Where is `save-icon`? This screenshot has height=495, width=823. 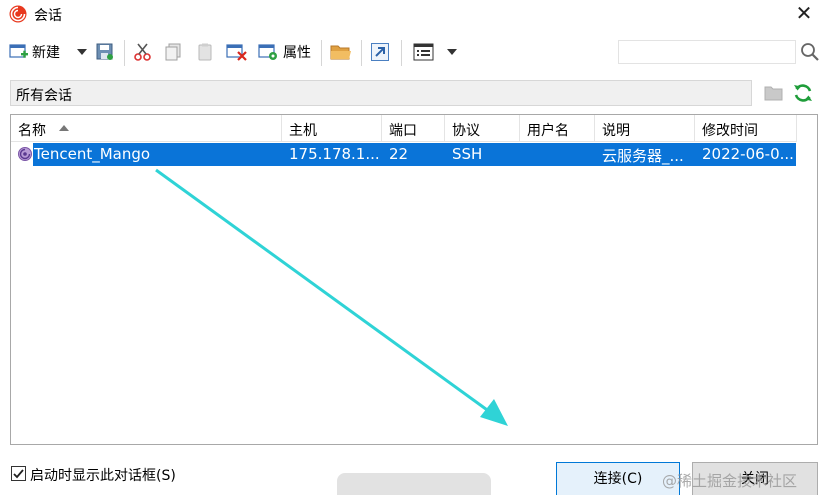
save-icon is located at coordinates (104, 51).